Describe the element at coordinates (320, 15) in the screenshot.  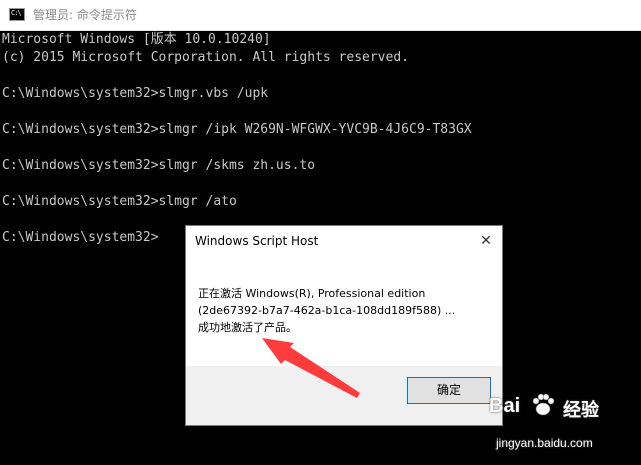
I see `window-titlebar: C:\ 管理员: 命令提示符` at that location.